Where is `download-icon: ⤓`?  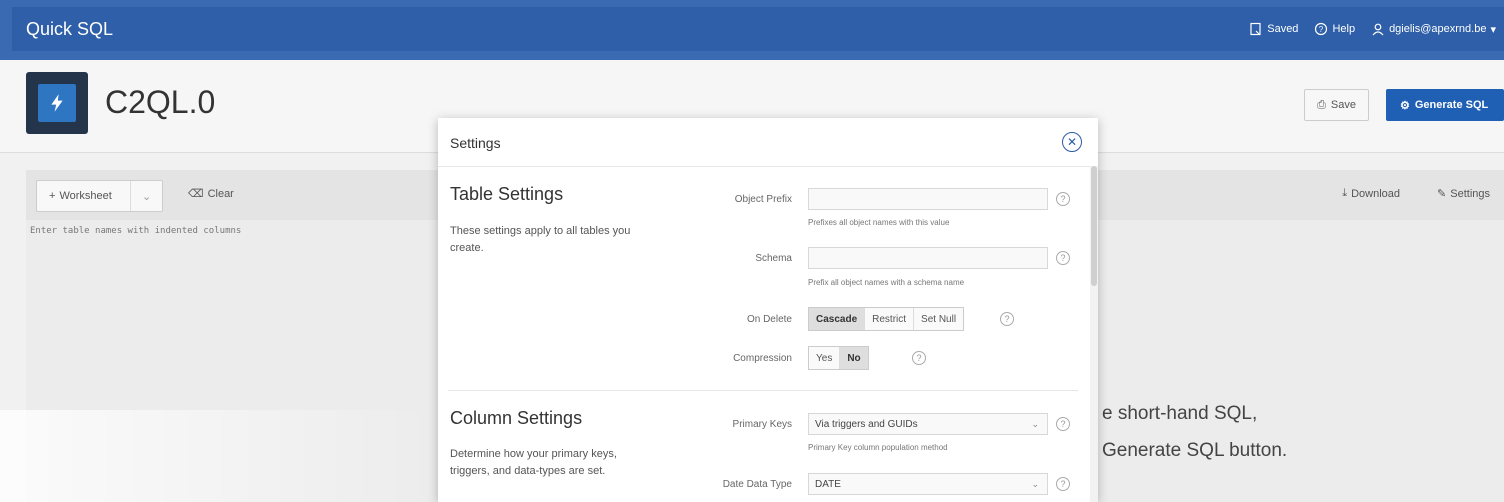
download-icon: ⤓ is located at coordinates (1345, 193).